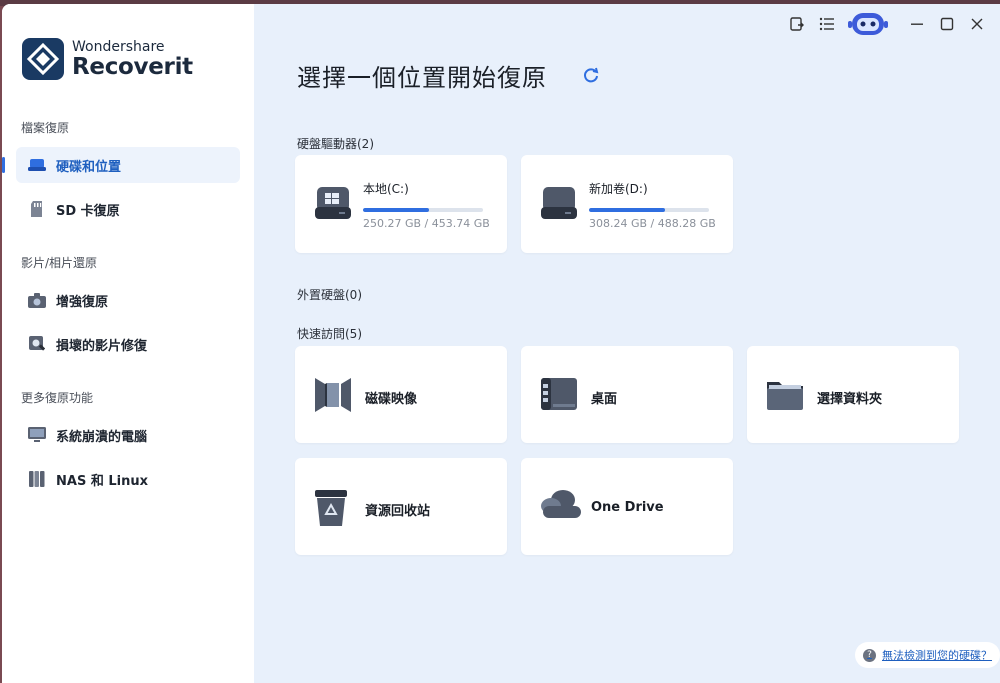  Describe the element at coordinates (977, 24) in the screenshot. I see `close-icon` at that location.